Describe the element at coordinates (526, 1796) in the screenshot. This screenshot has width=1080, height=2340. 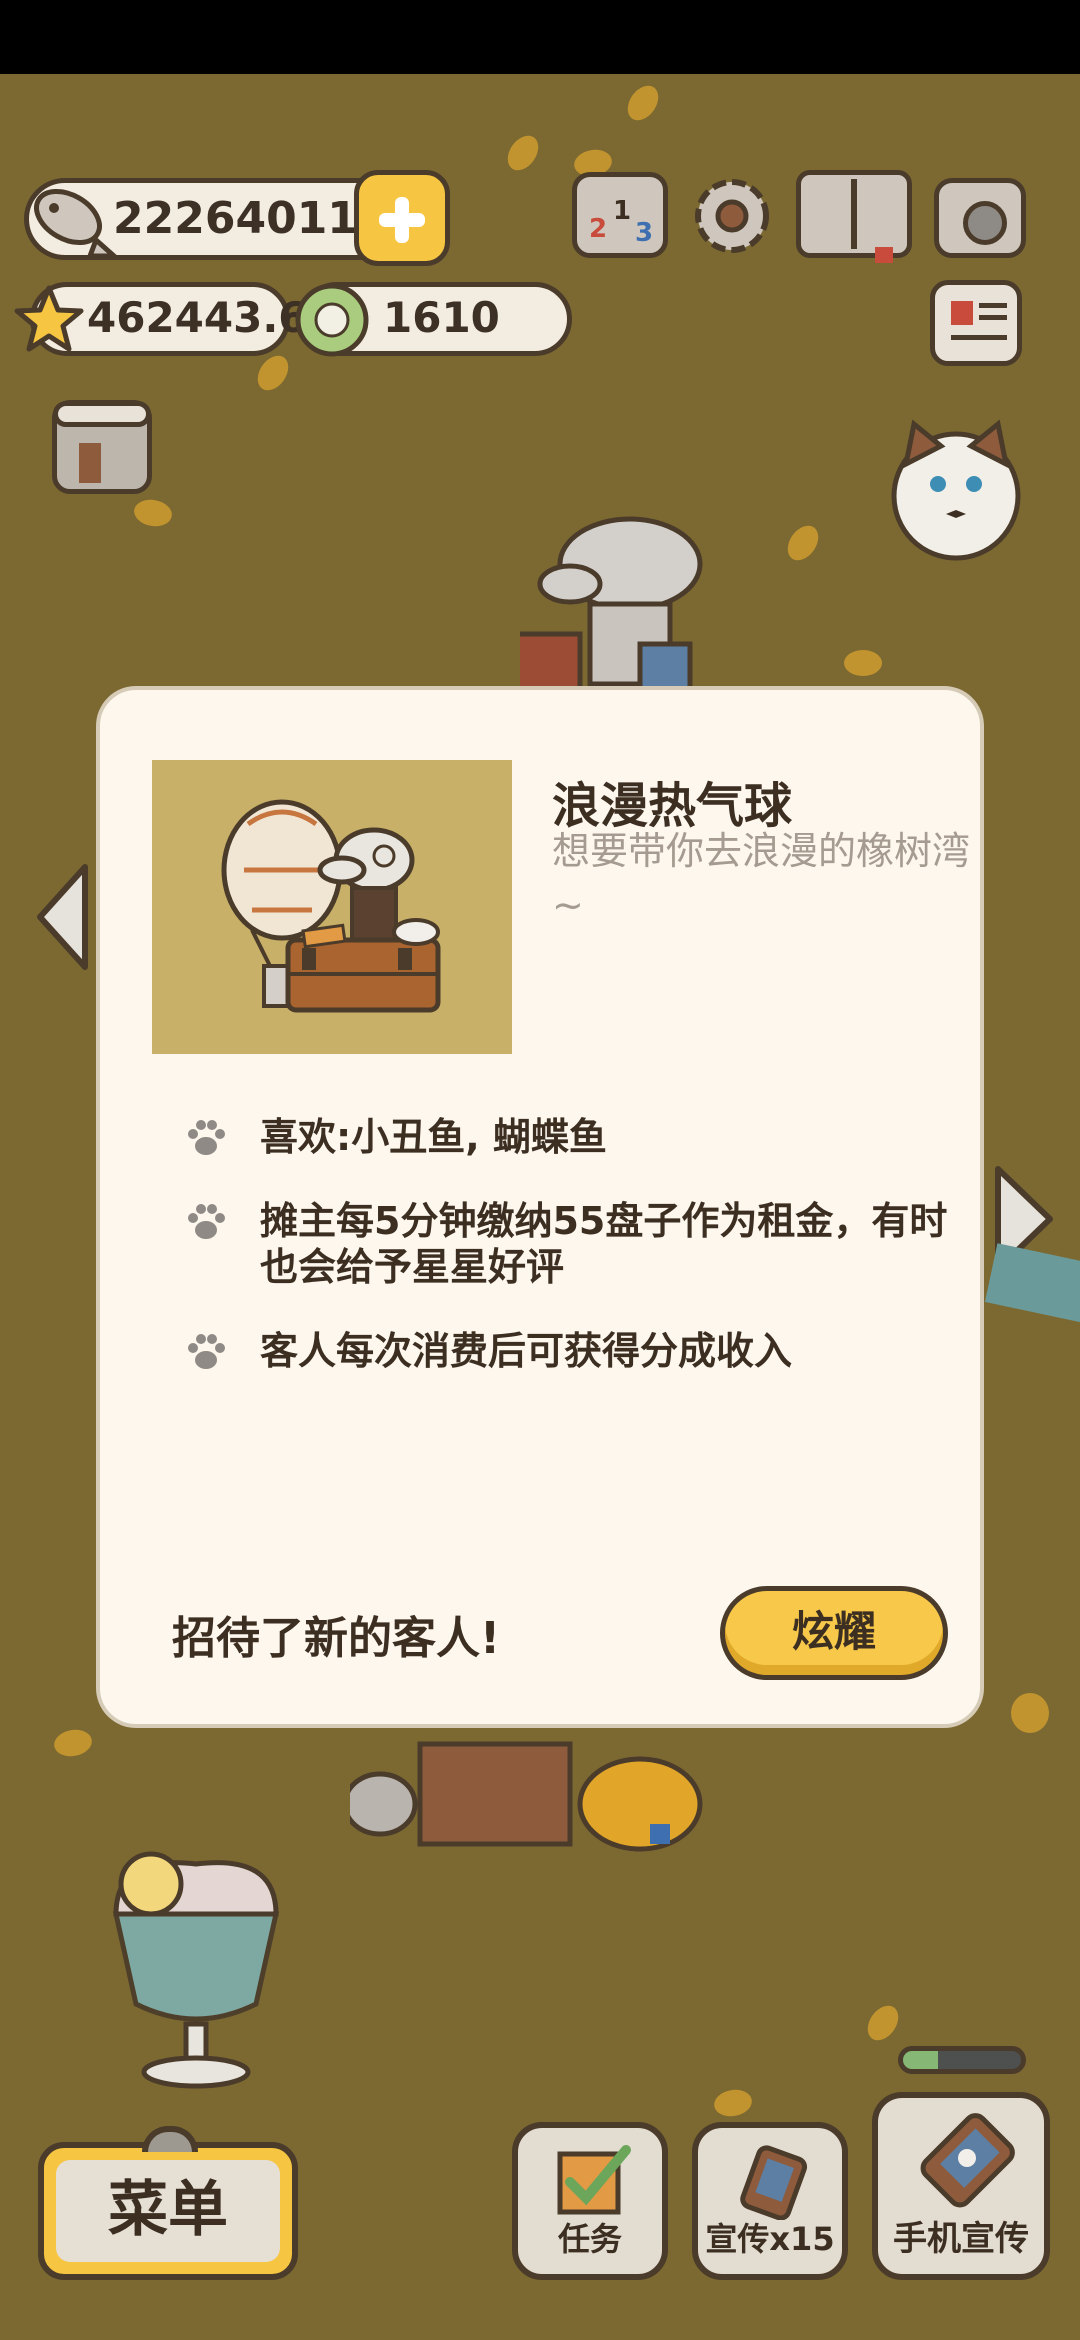
I see `stall-sprite` at that location.